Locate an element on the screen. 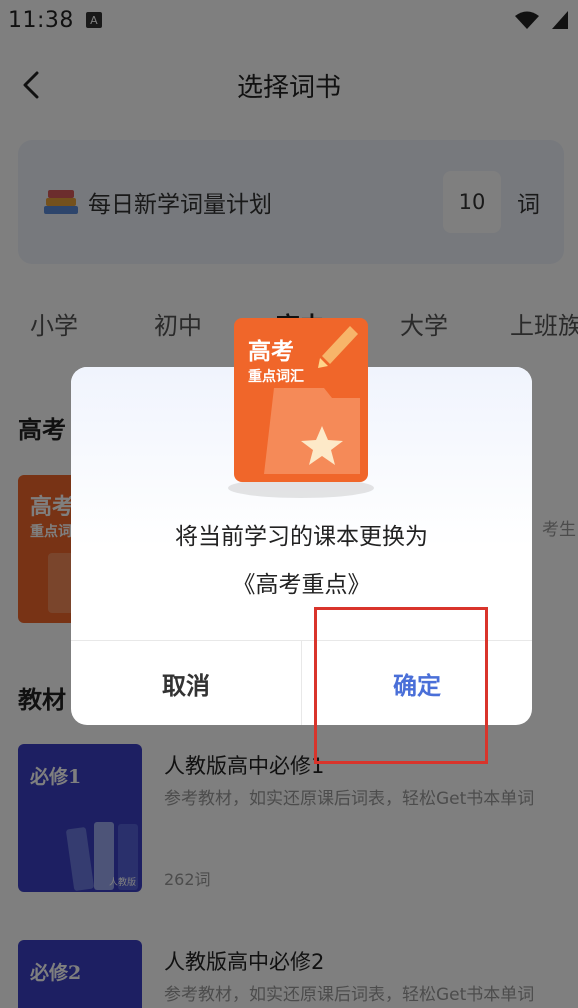  dialog-message: 将当前学习的课本更换为 is located at coordinates (301, 537).